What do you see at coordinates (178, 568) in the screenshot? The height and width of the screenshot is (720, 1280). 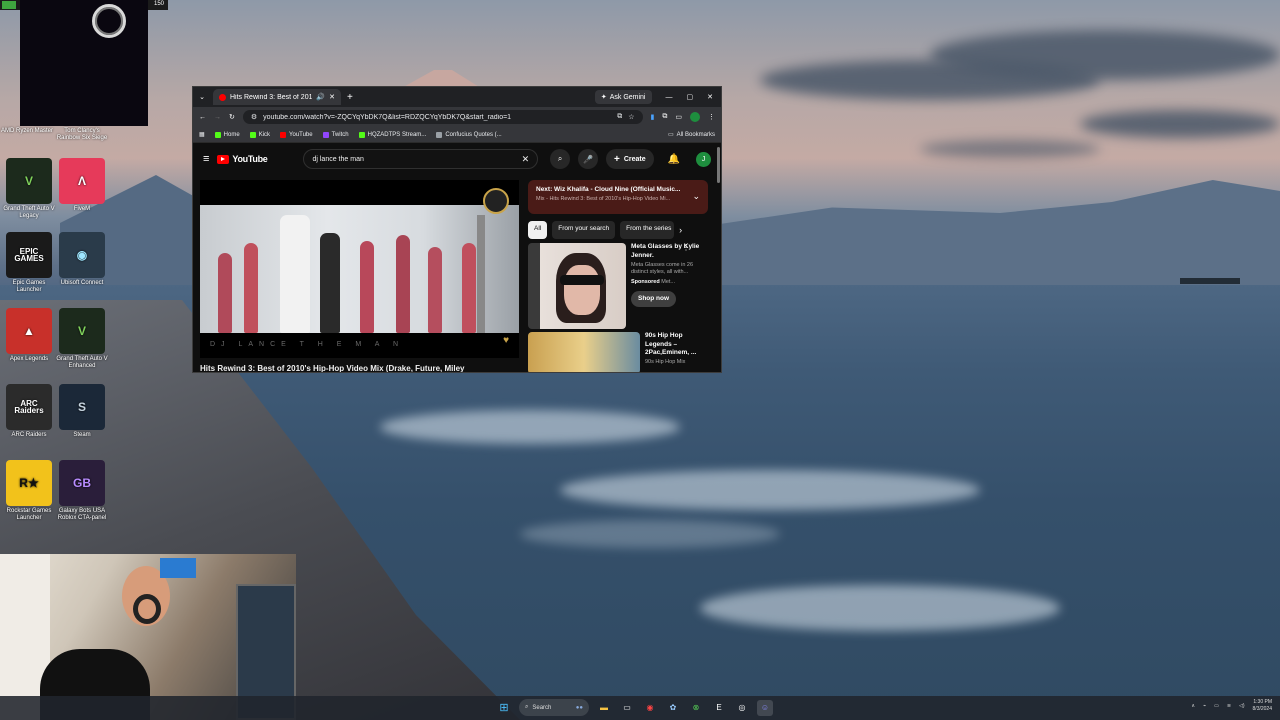 I see `poster` at bounding box center [178, 568].